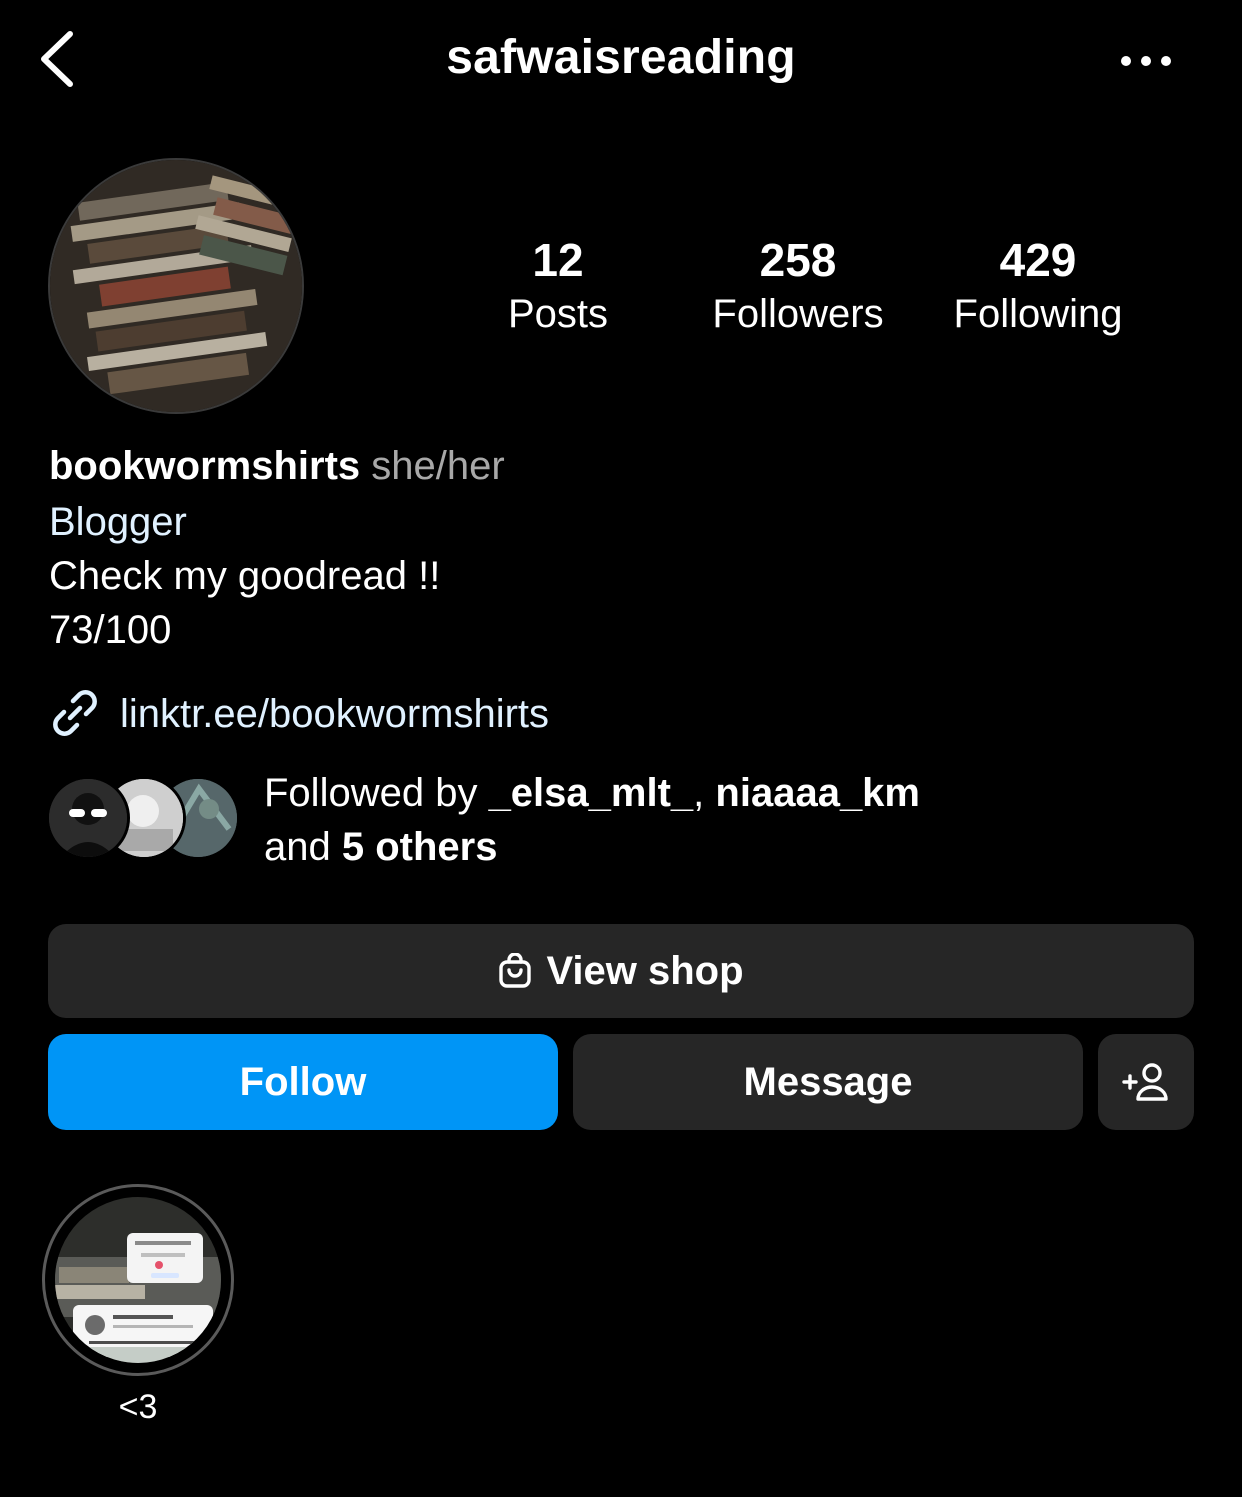 Image resolution: width=1242 pixels, height=1497 pixels. What do you see at coordinates (138, 1407) in the screenshot?
I see `highlight-label: <3` at bounding box center [138, 1407].